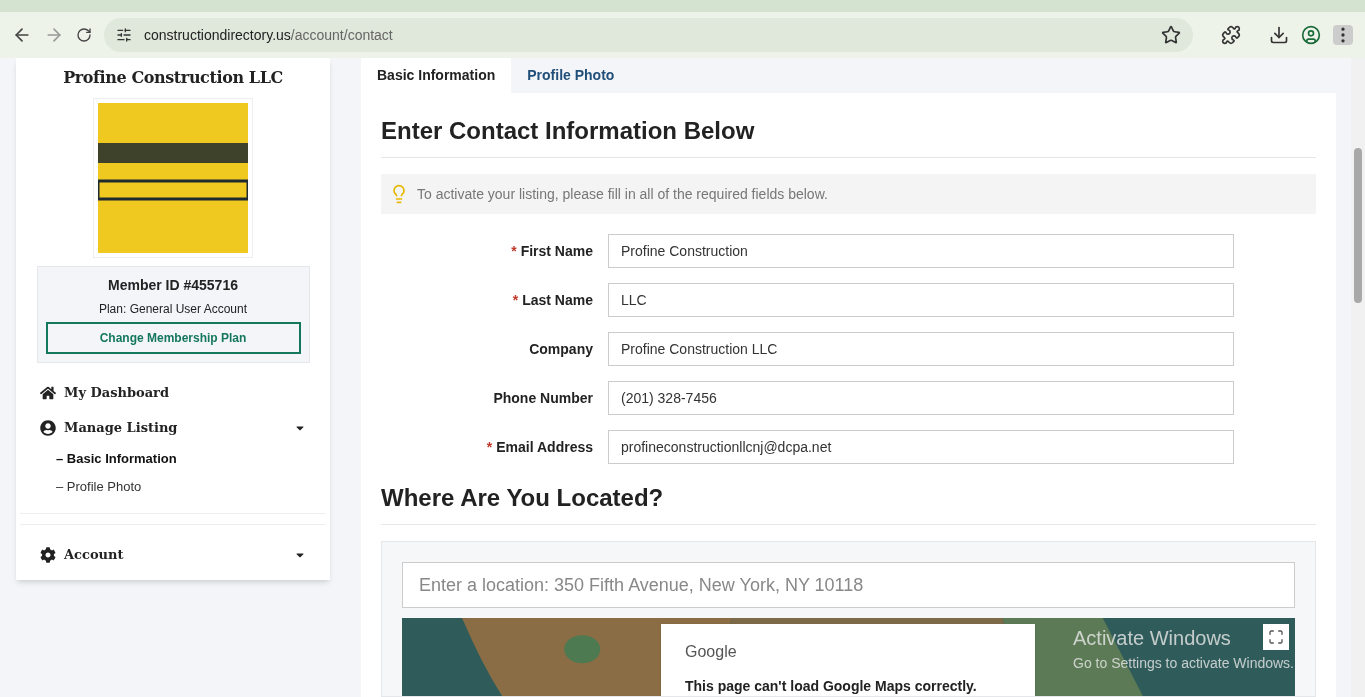 The width and height of the screenshot is (1365, 697). What do you see at coordinates (711, 652) in the screenshot?
I see `dialog-logo-text: Google` at bounding box center [711, 652].